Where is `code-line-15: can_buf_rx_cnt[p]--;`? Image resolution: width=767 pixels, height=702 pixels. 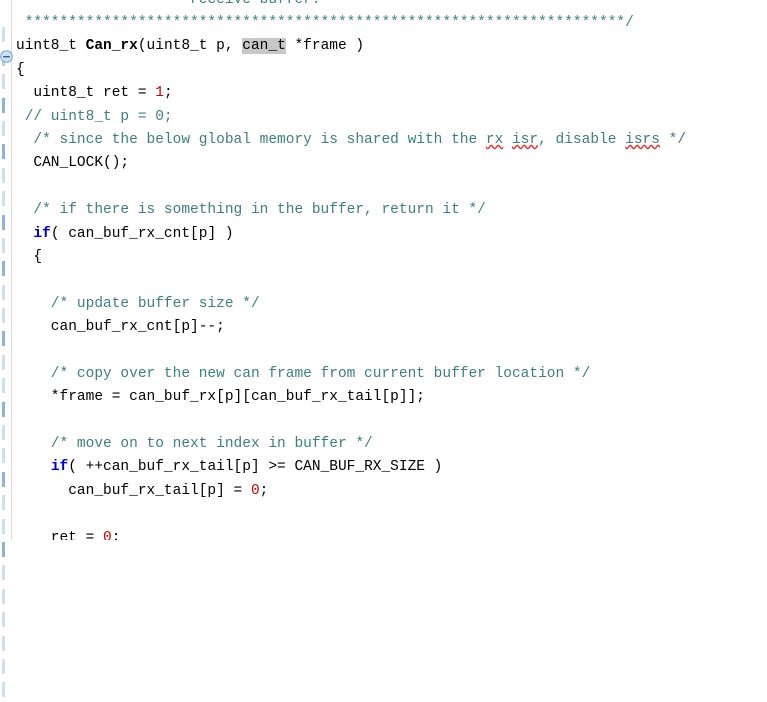 code-line-15: can_buf_rx_cnt[p]--; is located at coordinates (389, 327).